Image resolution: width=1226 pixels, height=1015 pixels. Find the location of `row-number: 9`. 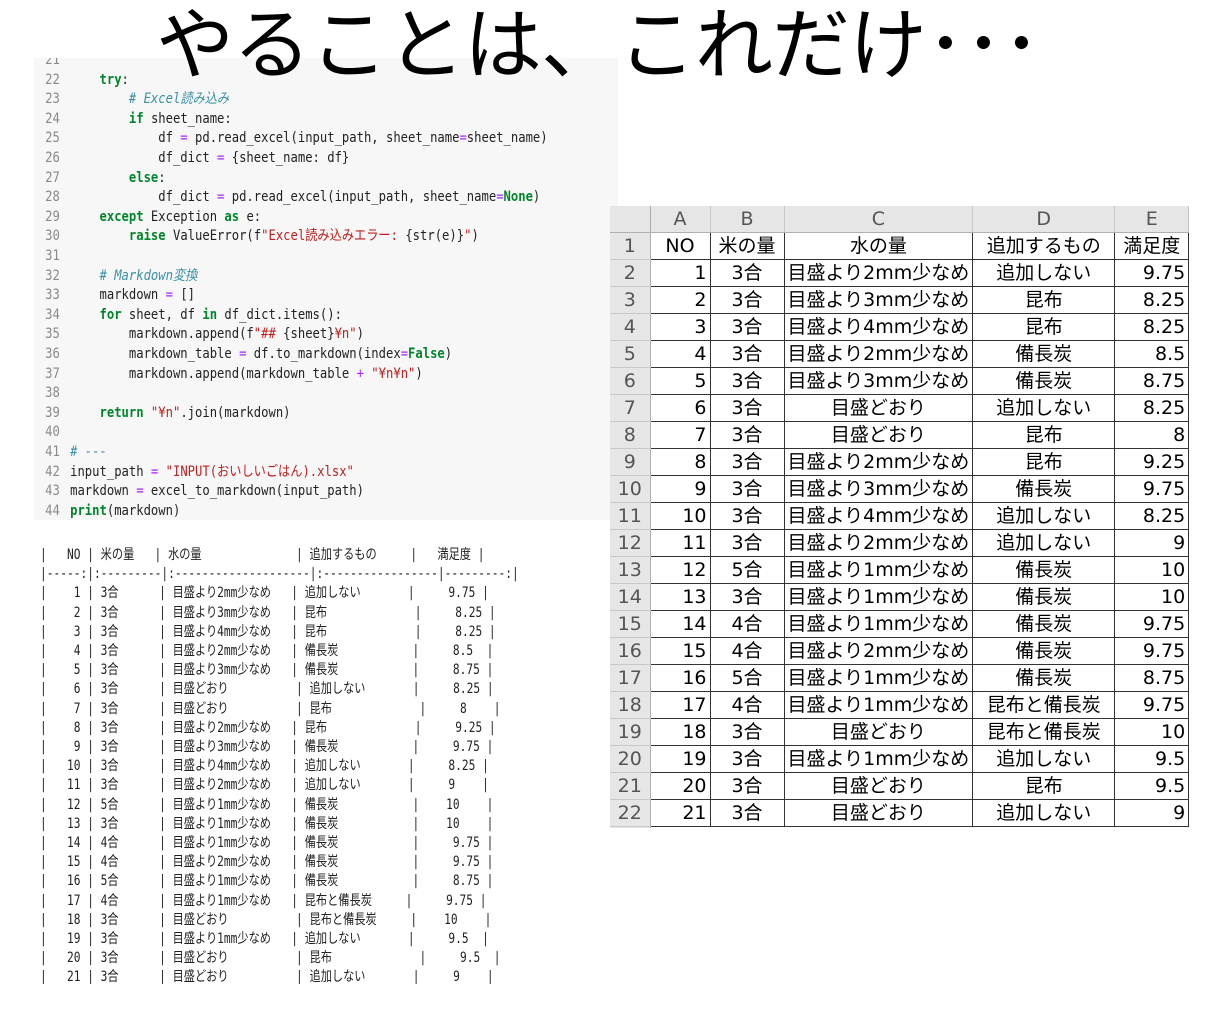

row-number: 9 is located at coordinates (630, 462).